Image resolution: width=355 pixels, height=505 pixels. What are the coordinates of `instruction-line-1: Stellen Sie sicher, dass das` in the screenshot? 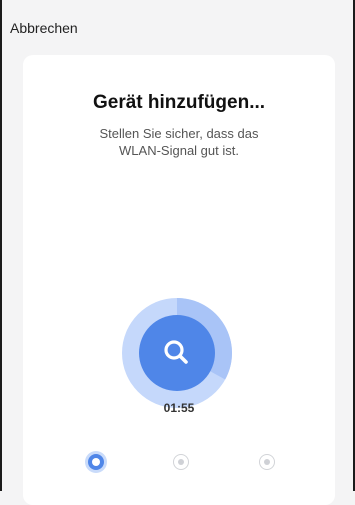 It's located at (179, 133).